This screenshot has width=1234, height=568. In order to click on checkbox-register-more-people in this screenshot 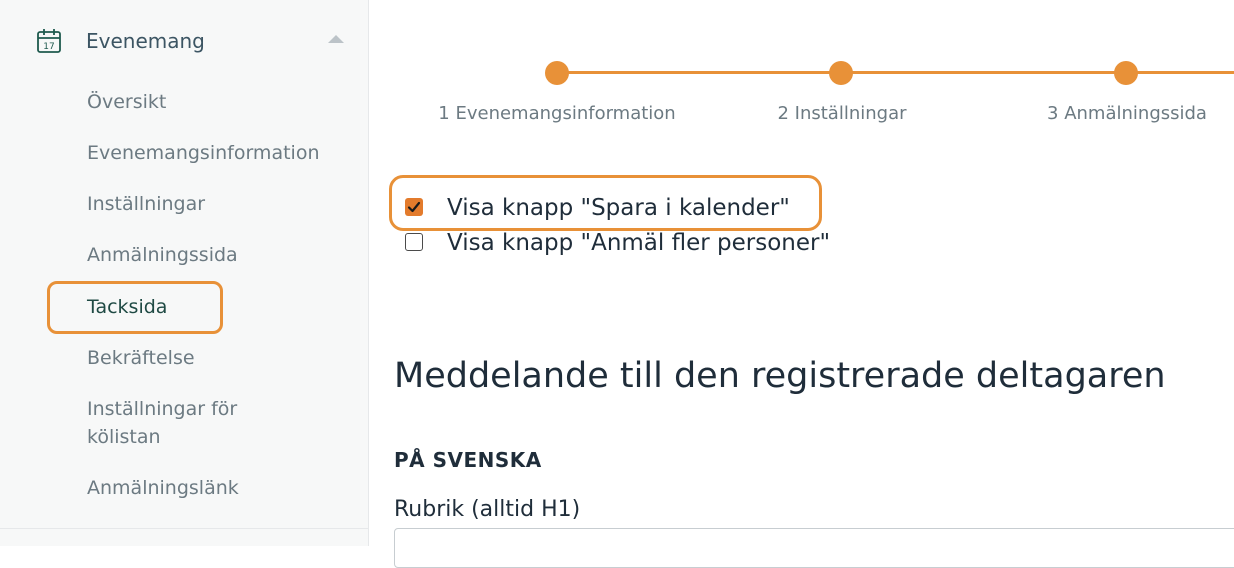, I will do `click(414, 242)`.